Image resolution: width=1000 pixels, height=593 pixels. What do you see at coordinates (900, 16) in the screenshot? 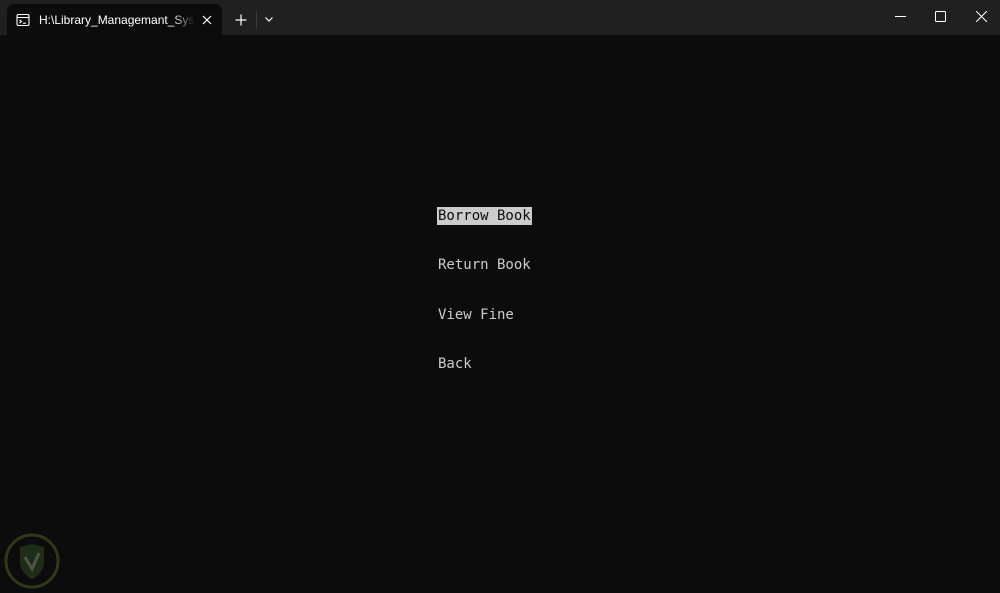
I see `minimize-icon` at bounding box center [900, 16].